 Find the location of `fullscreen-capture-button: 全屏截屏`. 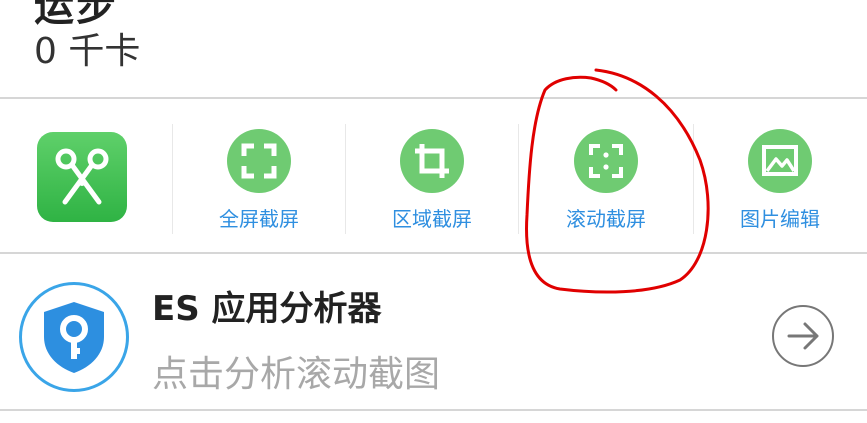

fullscreen-capture-button: 全屏截屏 is located at coordinates (259, 184).